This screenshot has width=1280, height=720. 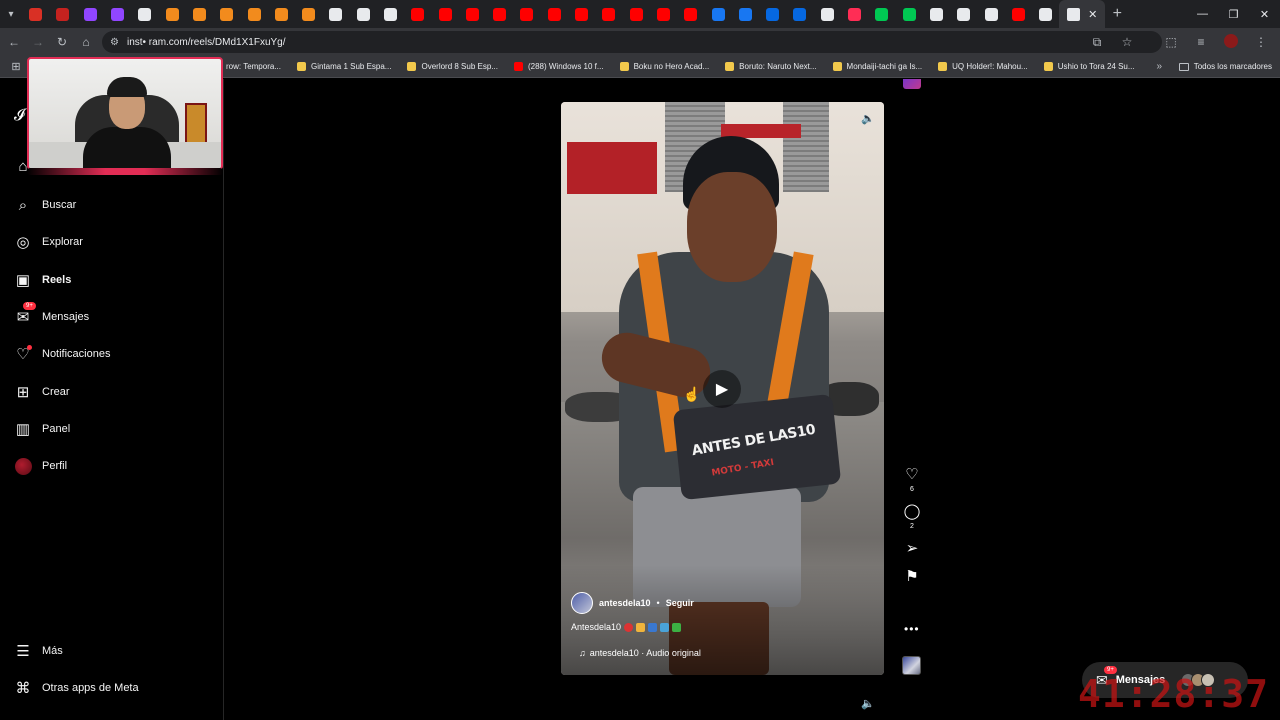 I want to click on save-button: ⚑, so click(x=912, y=577).